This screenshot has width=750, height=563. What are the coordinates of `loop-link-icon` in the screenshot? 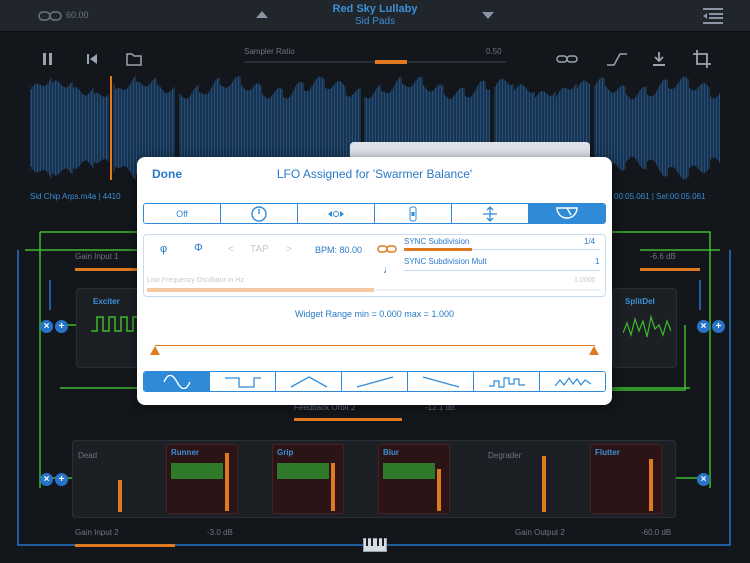 It's located at (567, 59).